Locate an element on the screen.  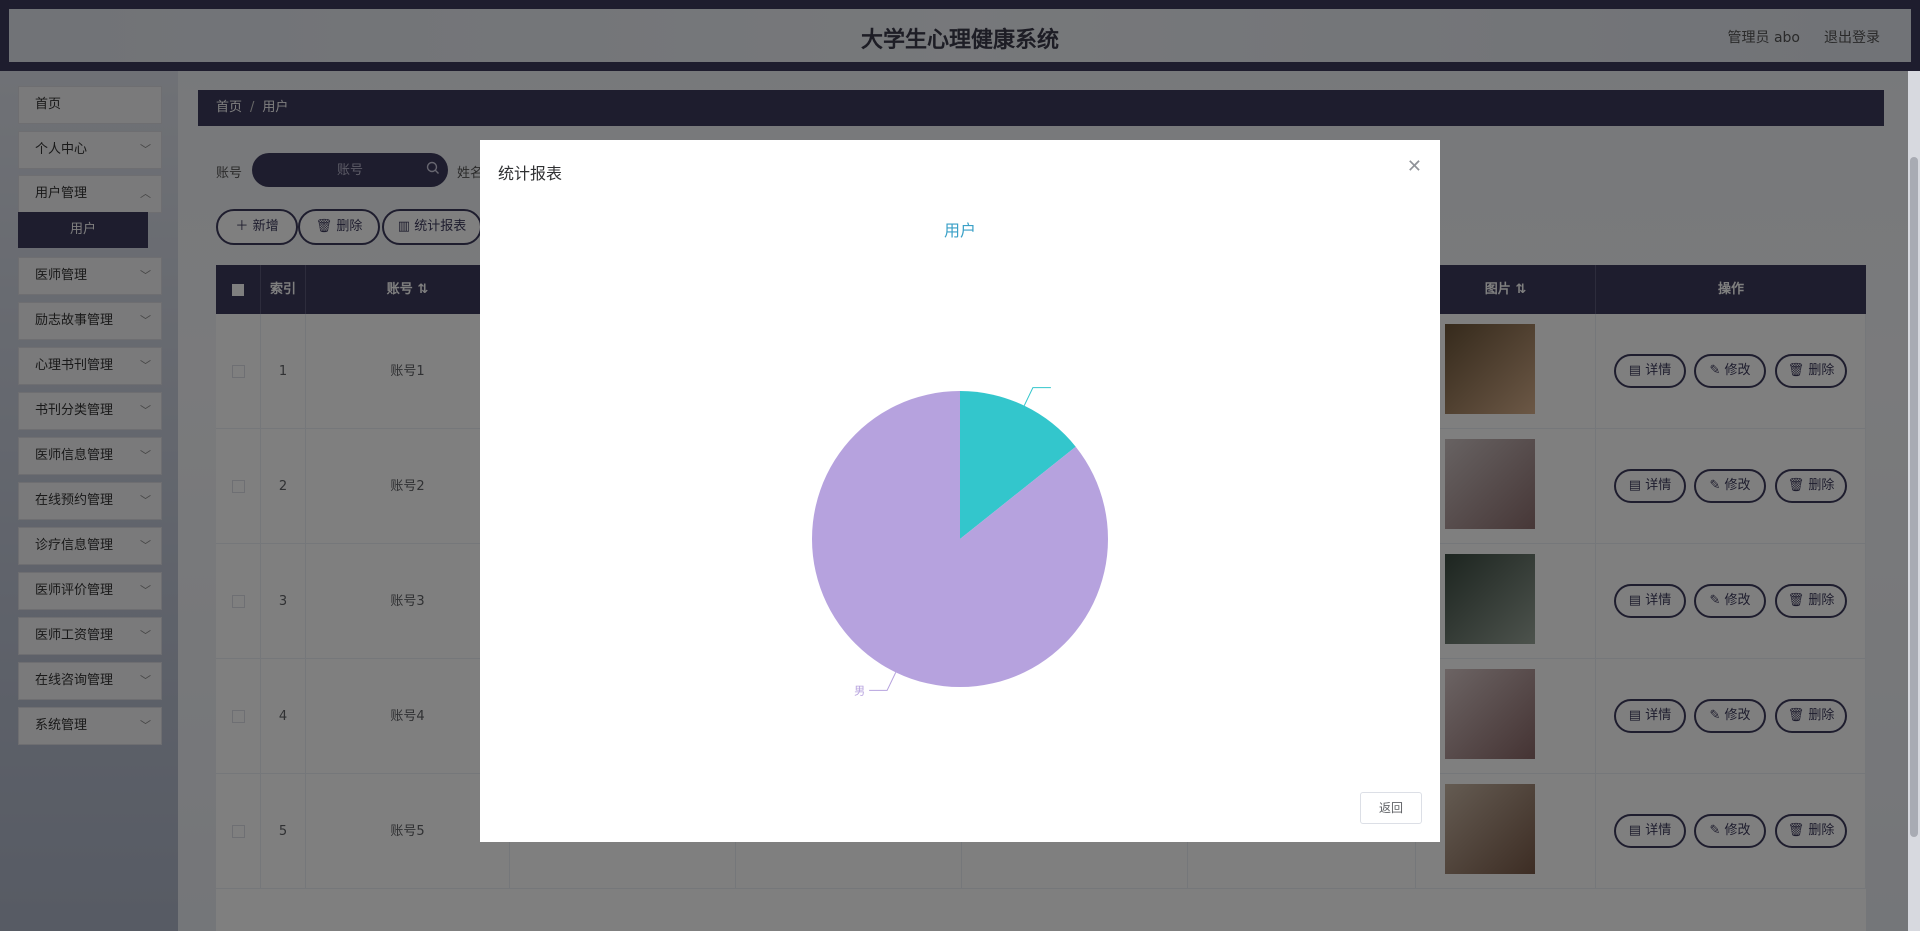
pie-slice-label: 男 is located at coordinates (859, 690).